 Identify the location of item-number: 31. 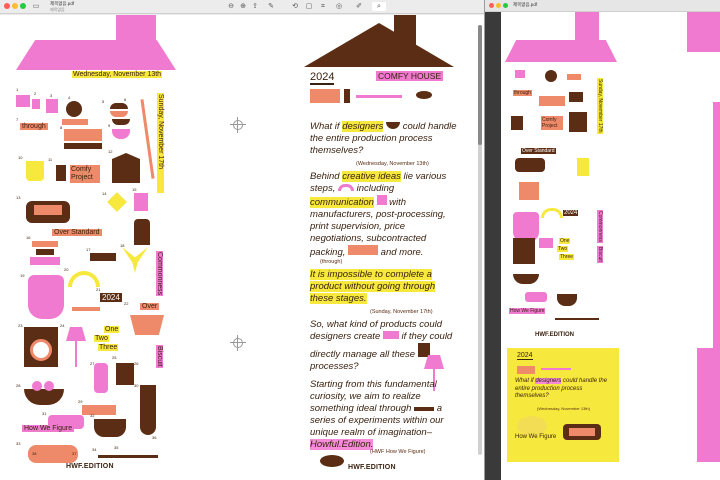
(44, 413).